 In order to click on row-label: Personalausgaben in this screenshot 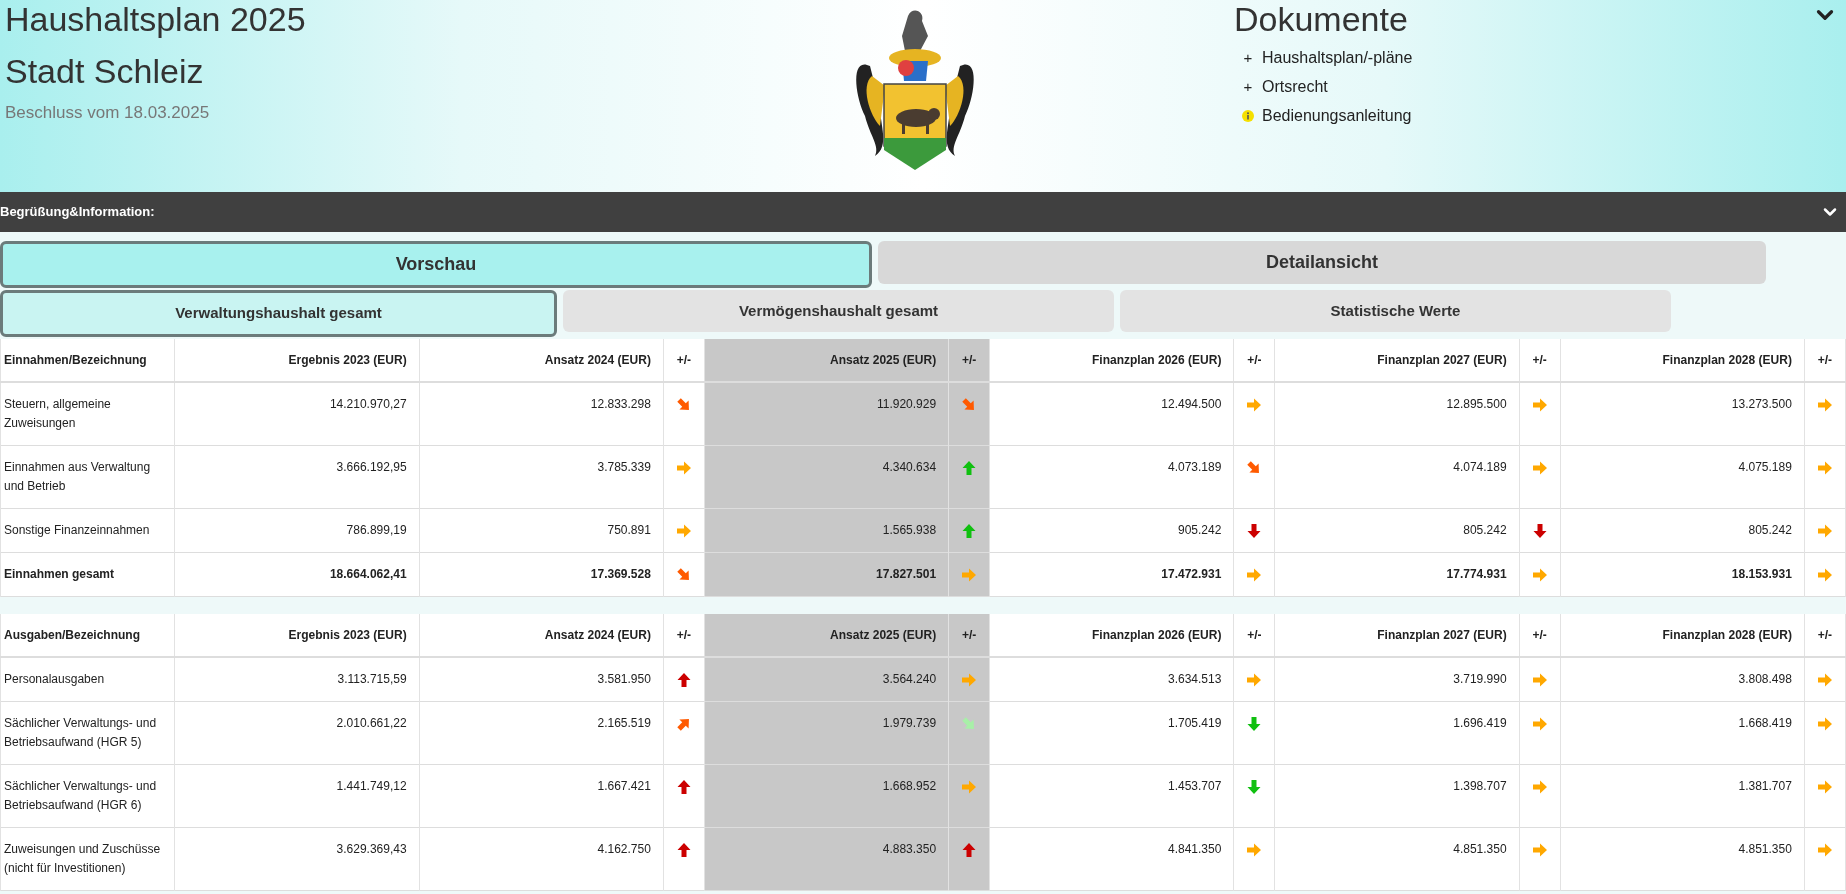, I will do `click(87, 679)`.